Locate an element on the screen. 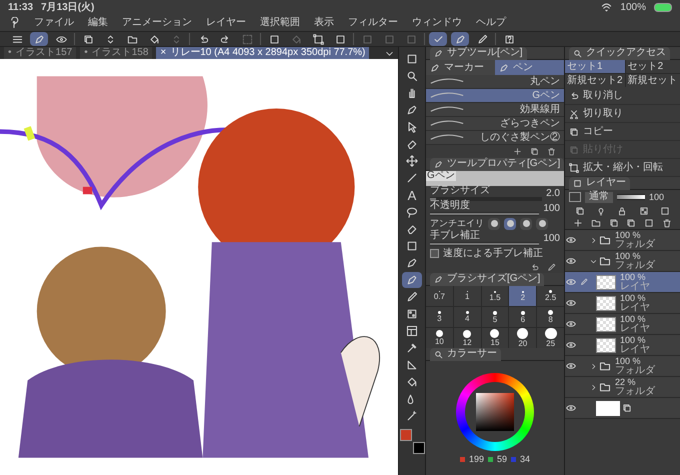  brush-size-option: 6 is located at coordinates (522, 317).